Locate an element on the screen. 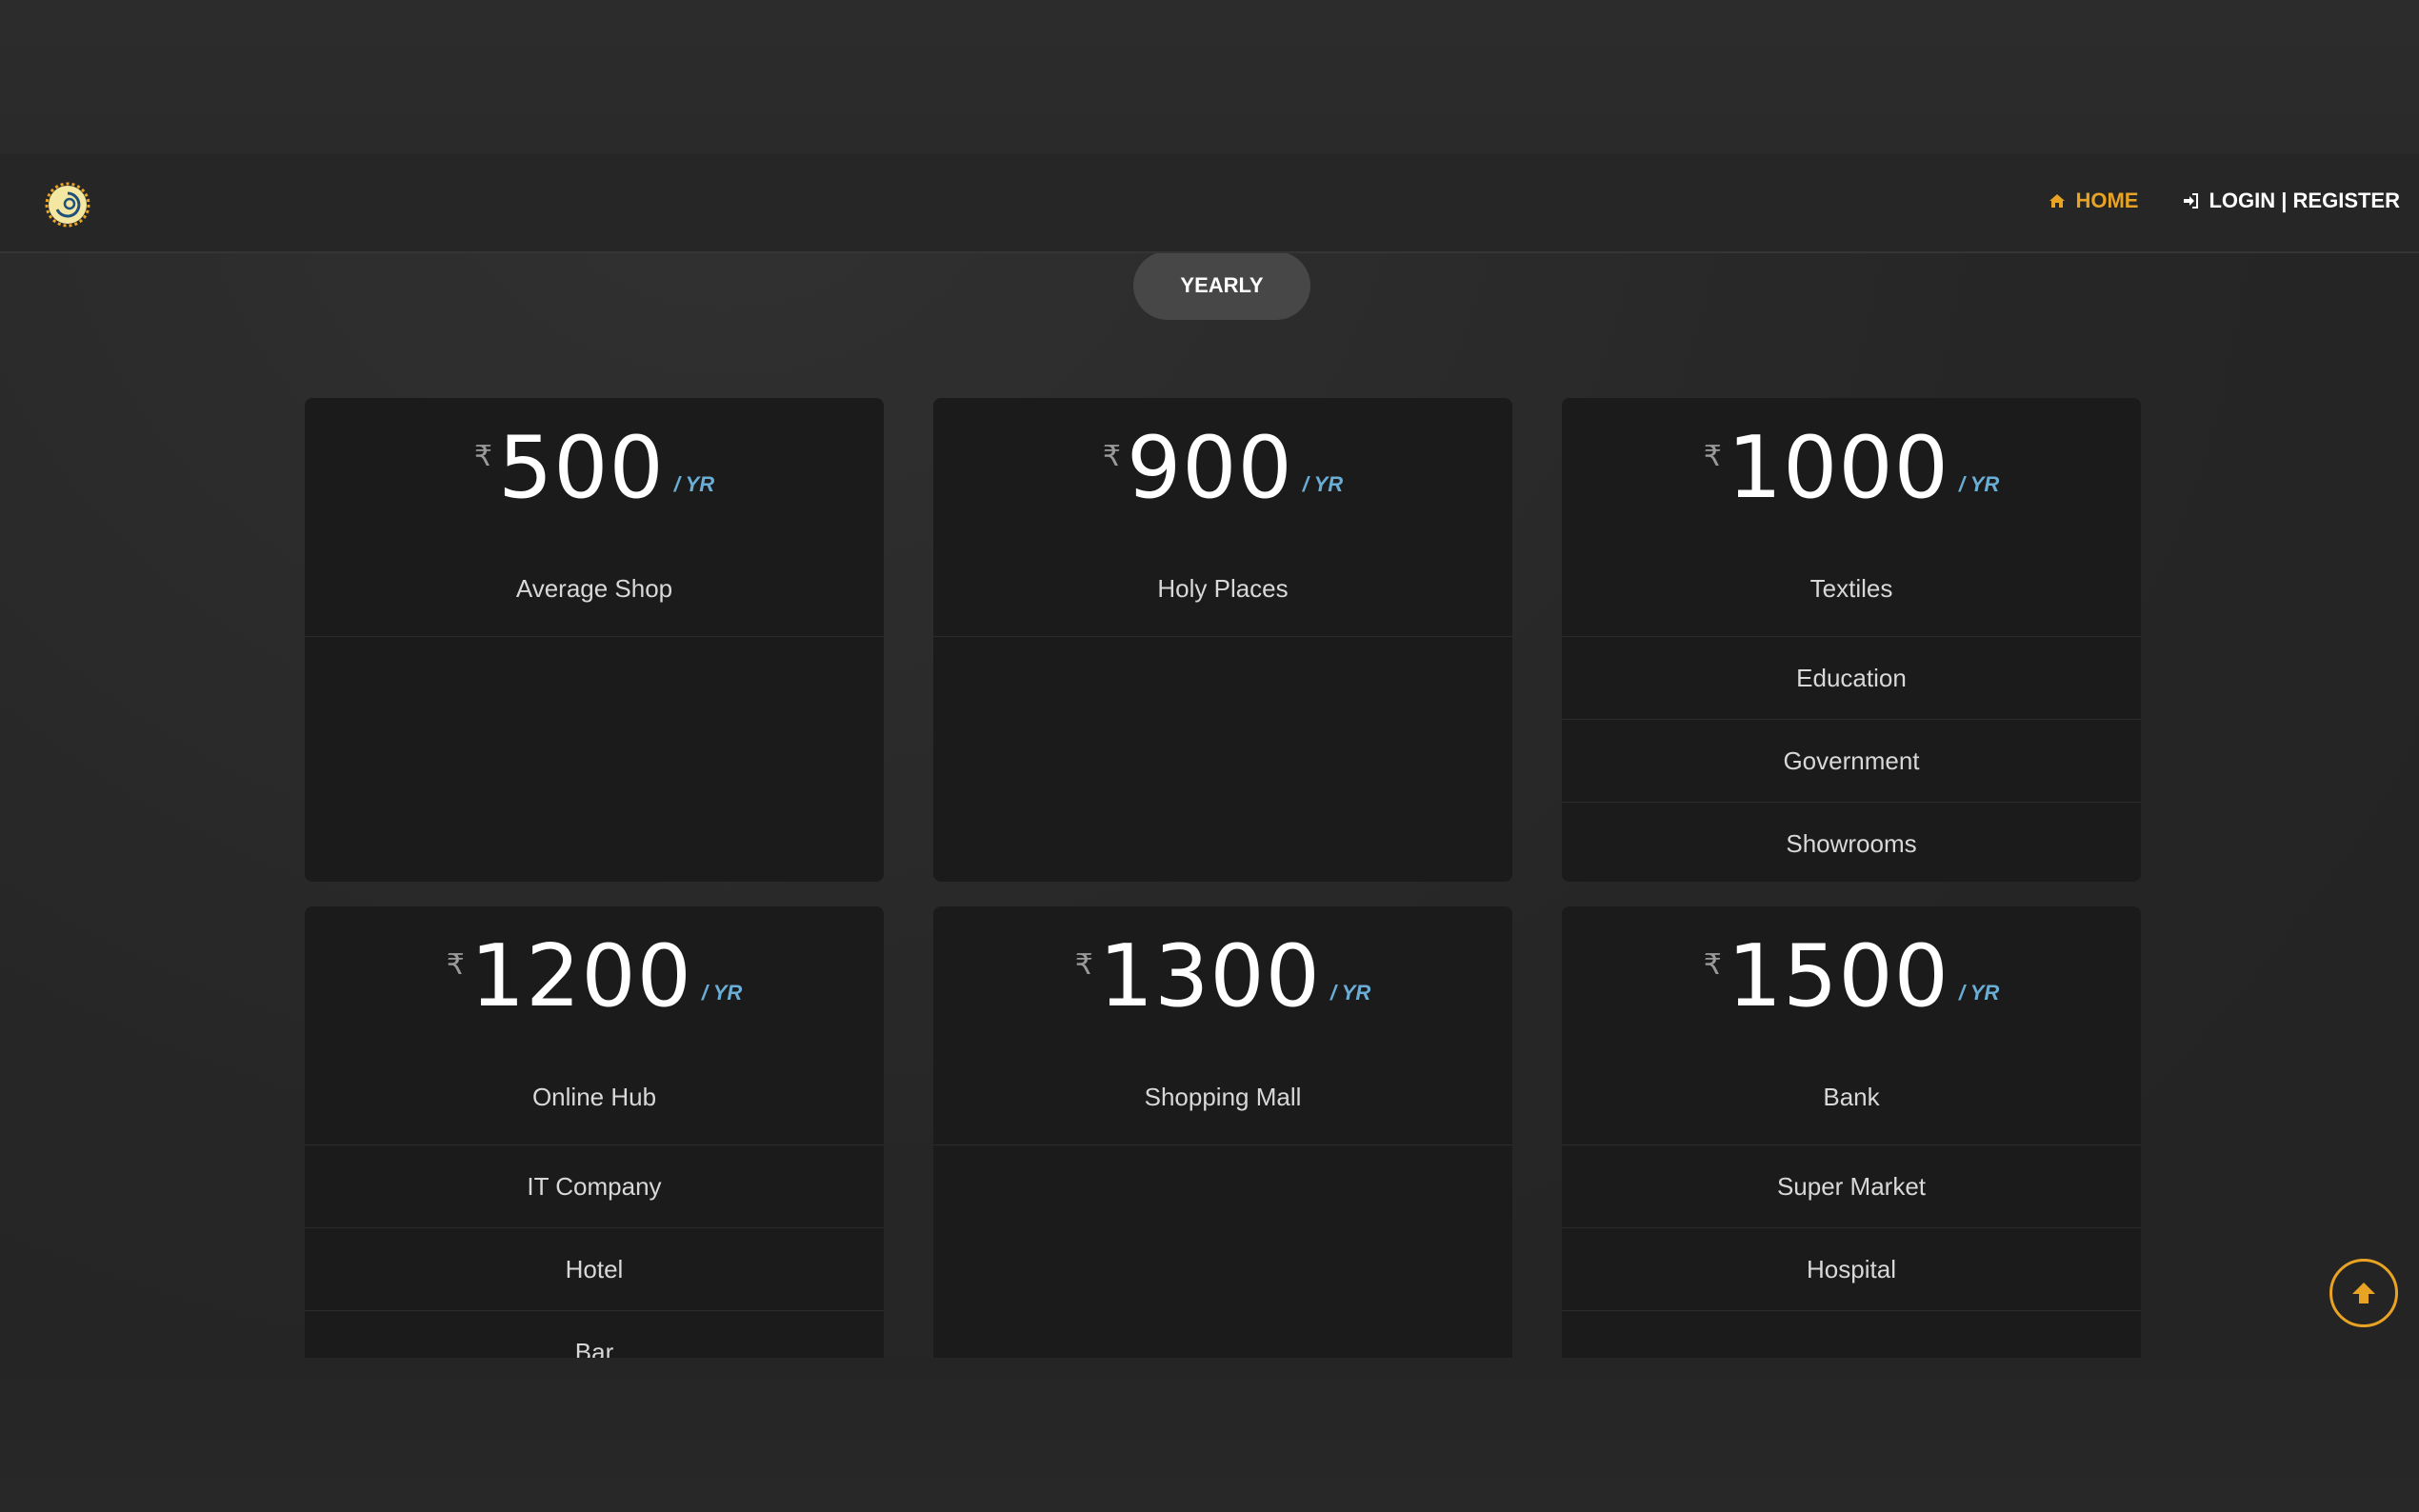  feature-list: Average Shop is located at coordinates (594, 589).